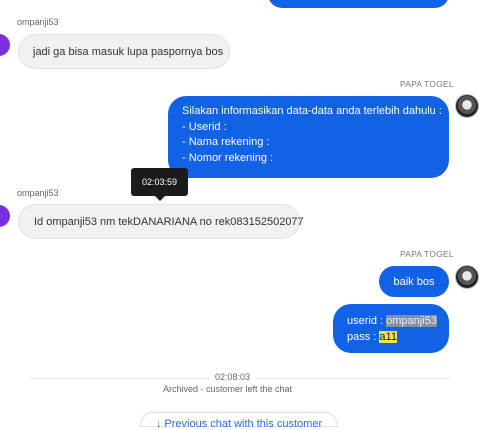  Describe the element at coordinates (233, 377) in the screenshot. I see `end-time: 02:08:03` at that location.